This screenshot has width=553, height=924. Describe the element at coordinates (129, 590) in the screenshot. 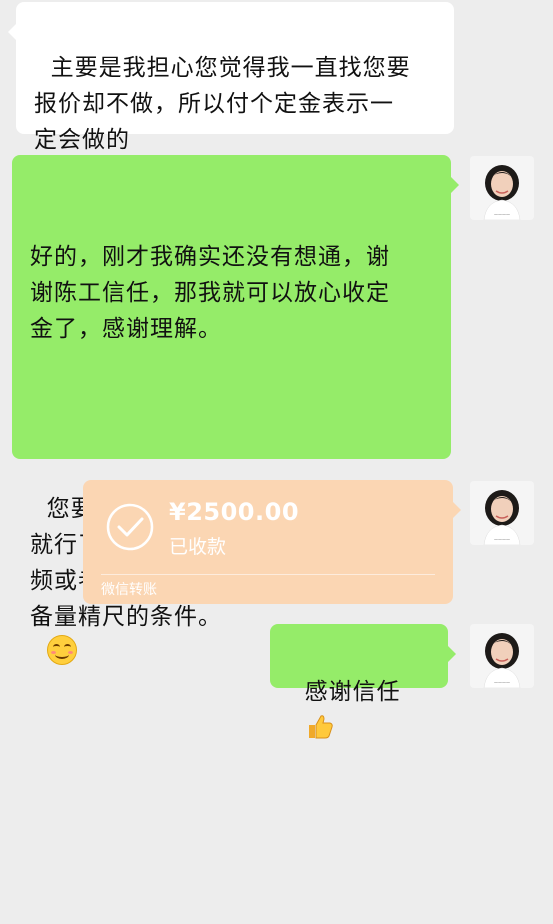

I see `transfer-footer-label: 微信转账` at that location.